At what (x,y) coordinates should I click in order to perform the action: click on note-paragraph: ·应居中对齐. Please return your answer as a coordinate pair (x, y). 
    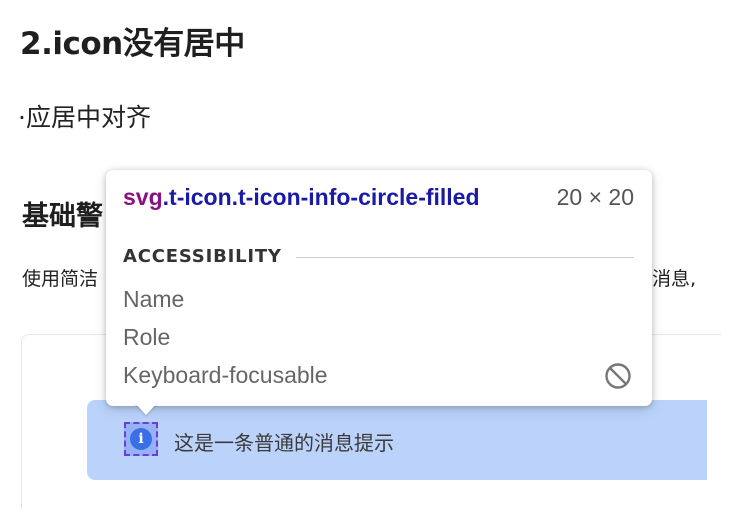
    Looking at the image, I should click on (84, 117).